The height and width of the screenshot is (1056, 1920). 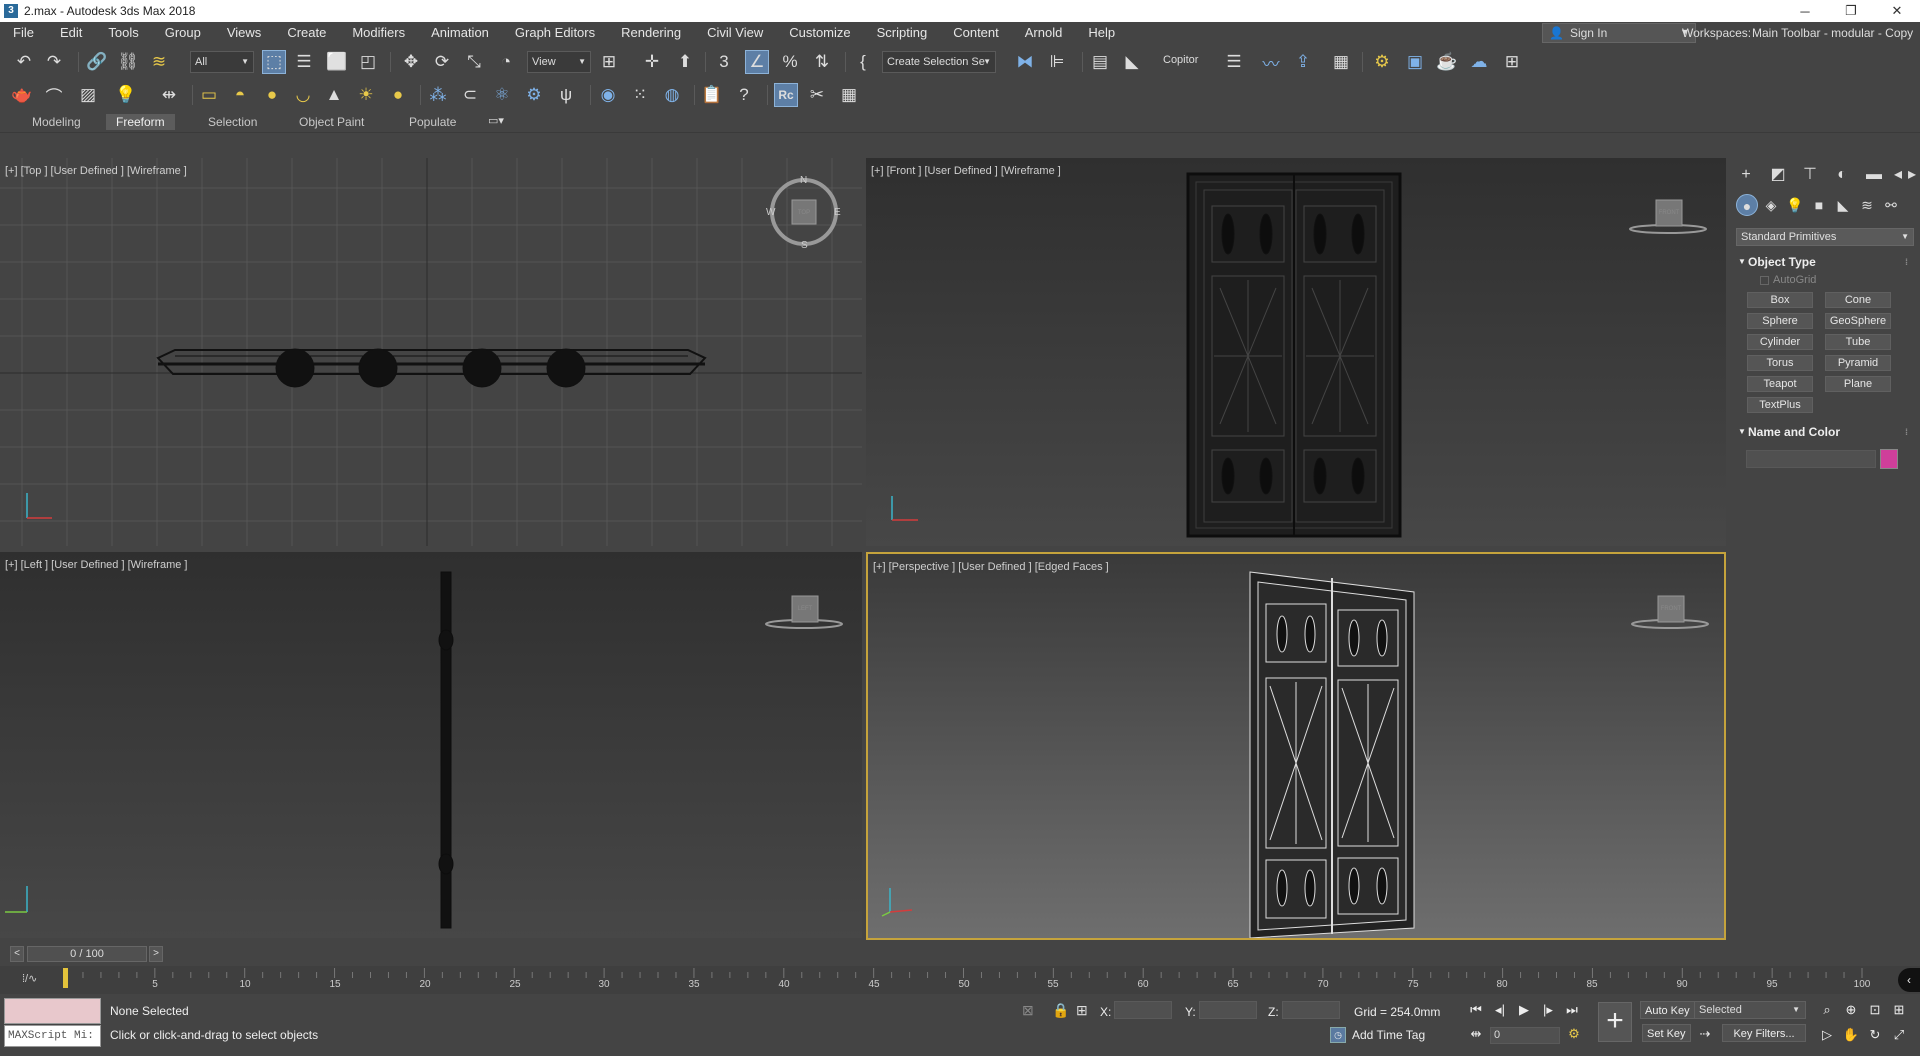 I want to click on layer-explorer-icon: ◣, so click(x=1132, y=62).